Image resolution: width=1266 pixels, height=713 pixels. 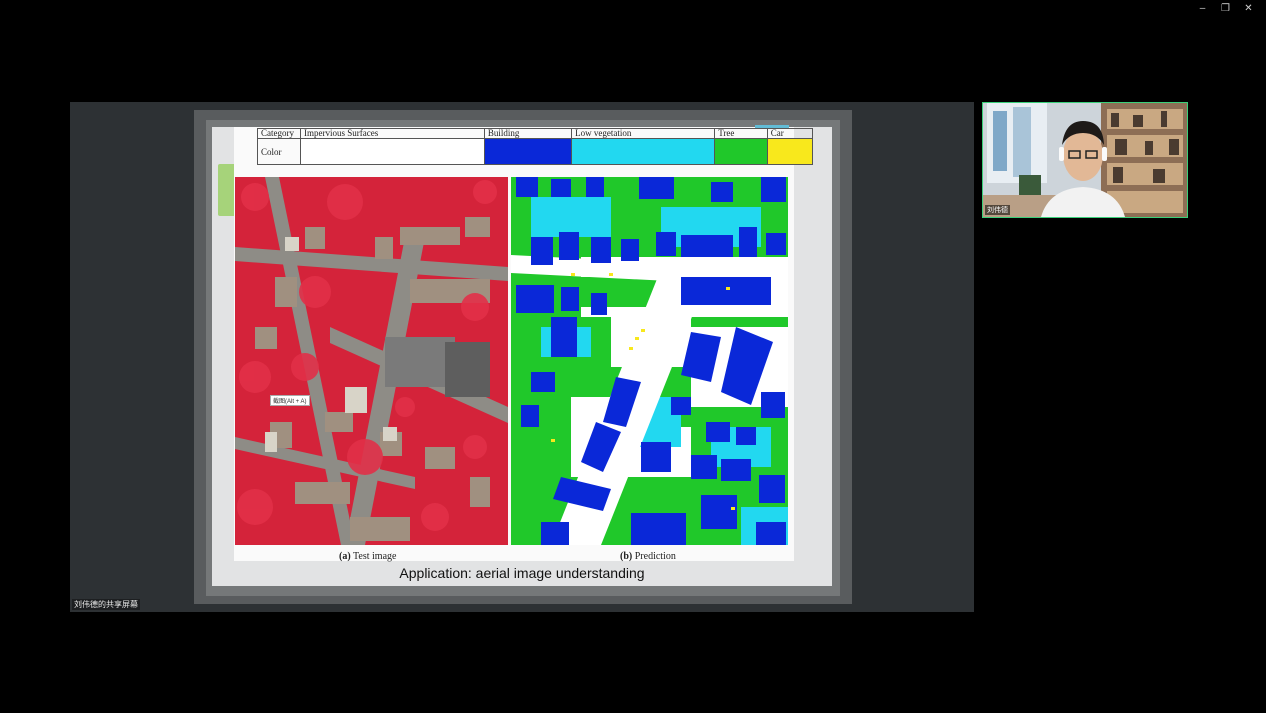 I want to click on close-icon: ✕, so click(x=1248, y=8).